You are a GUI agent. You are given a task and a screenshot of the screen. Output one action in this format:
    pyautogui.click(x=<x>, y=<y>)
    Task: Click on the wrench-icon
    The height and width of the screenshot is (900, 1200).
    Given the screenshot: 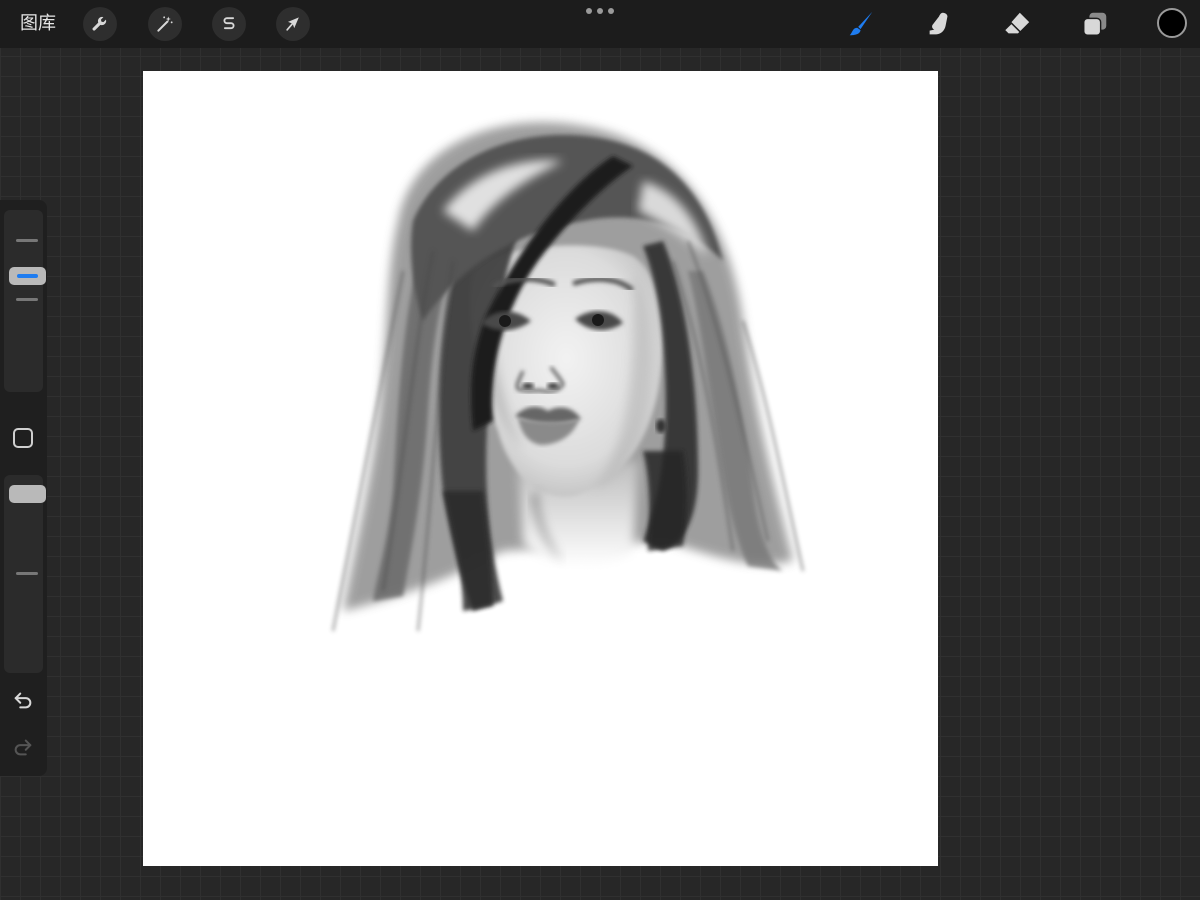 What is the action you would take?
    pyautogui.click(x=99, y=23)
    